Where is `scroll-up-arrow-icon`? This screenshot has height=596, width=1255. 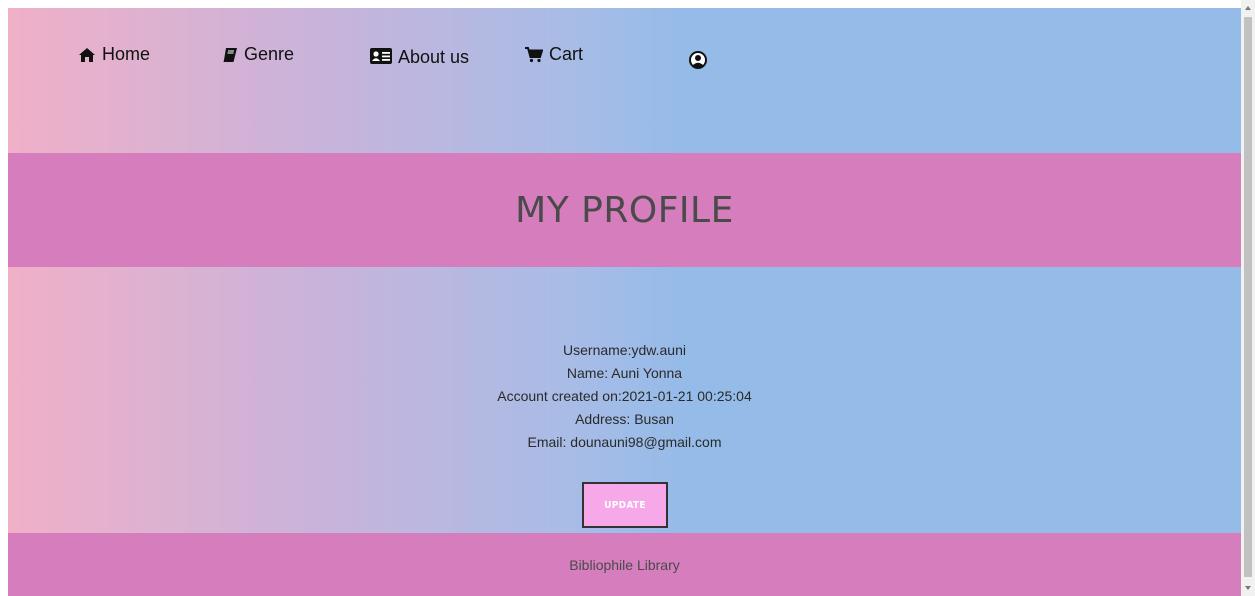 scroll-up-arrow-icon is located at coordinates (1248, 8).